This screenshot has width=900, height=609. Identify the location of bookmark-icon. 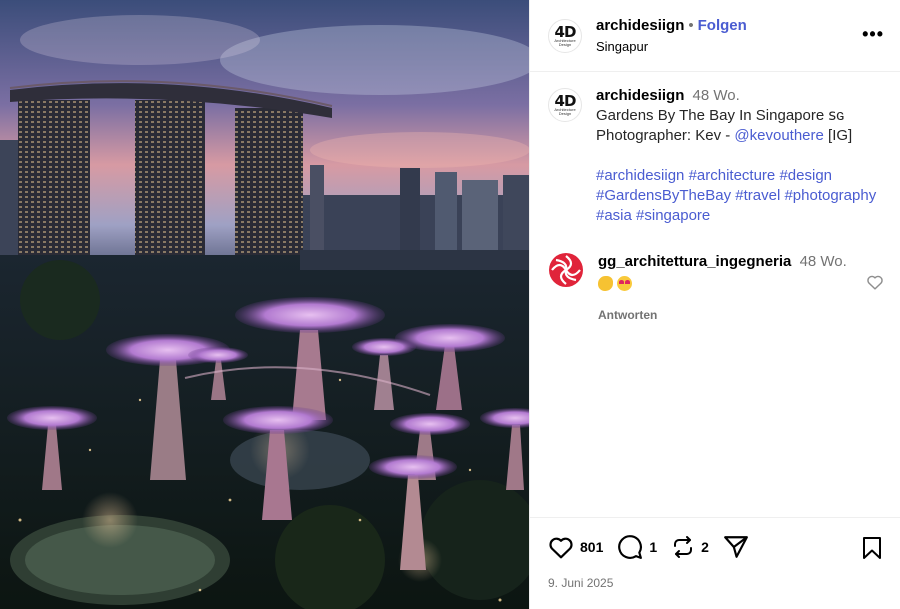
(872, 548).